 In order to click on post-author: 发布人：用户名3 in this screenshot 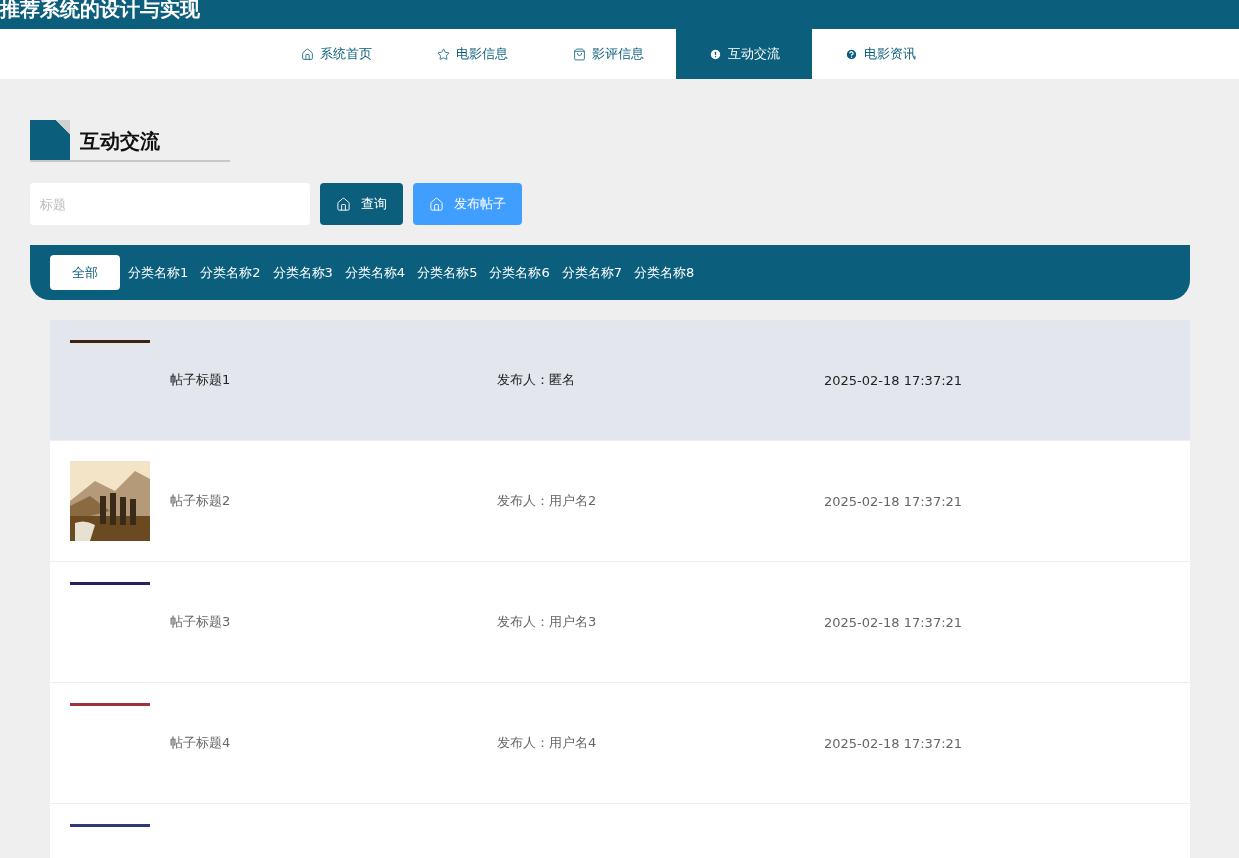, I will do `click(547, 621)`.